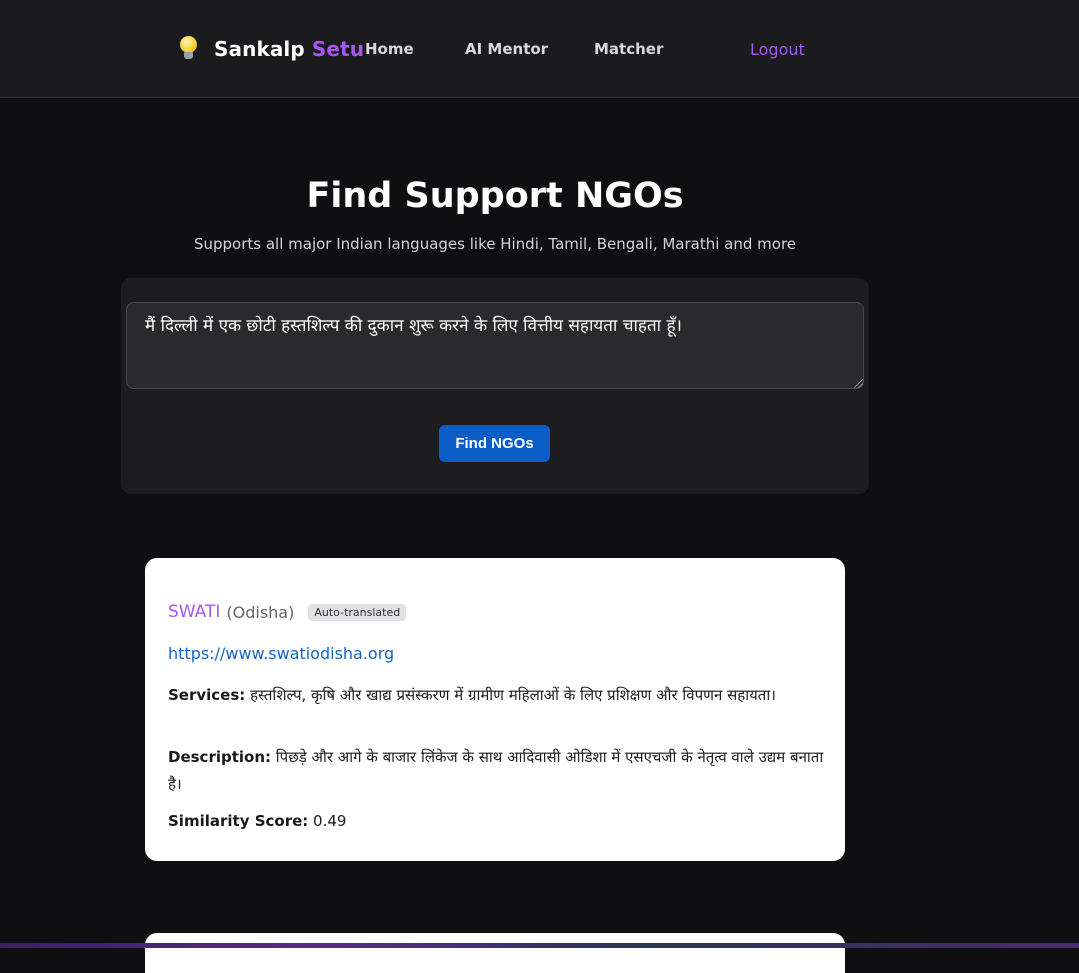 Image resolution: width=1079 pixels, height=973 pixels. Describe the element at coordinates (389, 49) in the screenshot. I see `nav-link-home: Home` at that location.